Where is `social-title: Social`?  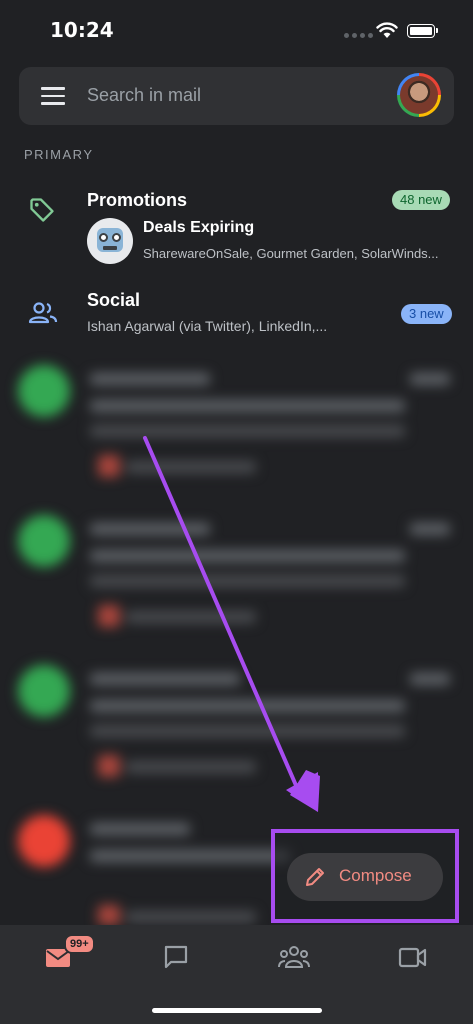
social-title: Social is located at coordinates (114, 300).